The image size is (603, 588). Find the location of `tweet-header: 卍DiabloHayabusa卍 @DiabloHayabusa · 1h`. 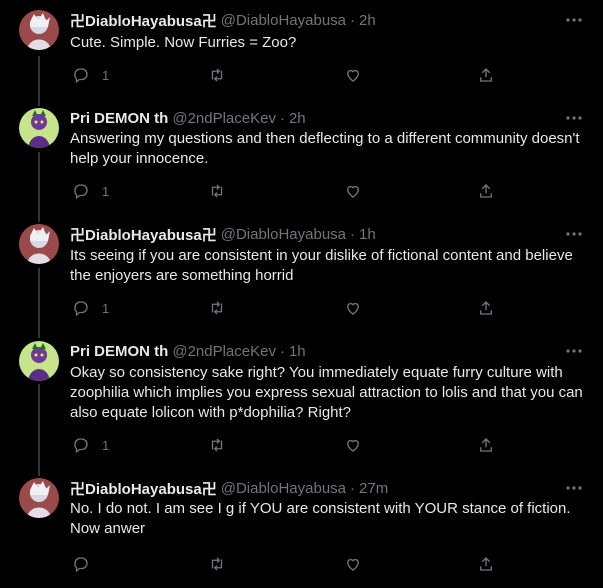

tweet-header: 卍DiabloHayabusa卍 @DiabloHayabusa · 1h is located at coordinates (223, 234).